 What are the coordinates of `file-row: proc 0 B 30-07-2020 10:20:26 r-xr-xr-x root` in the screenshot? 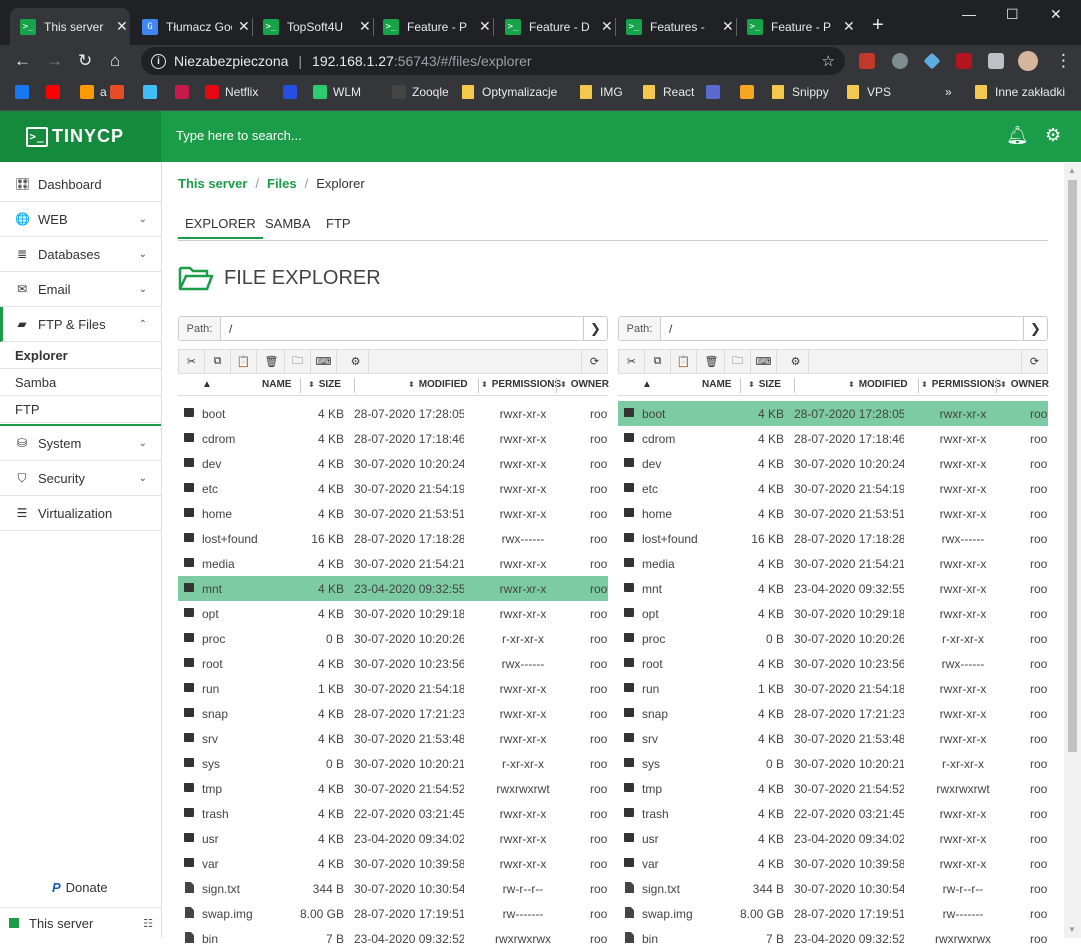 It's located at (833, 638).